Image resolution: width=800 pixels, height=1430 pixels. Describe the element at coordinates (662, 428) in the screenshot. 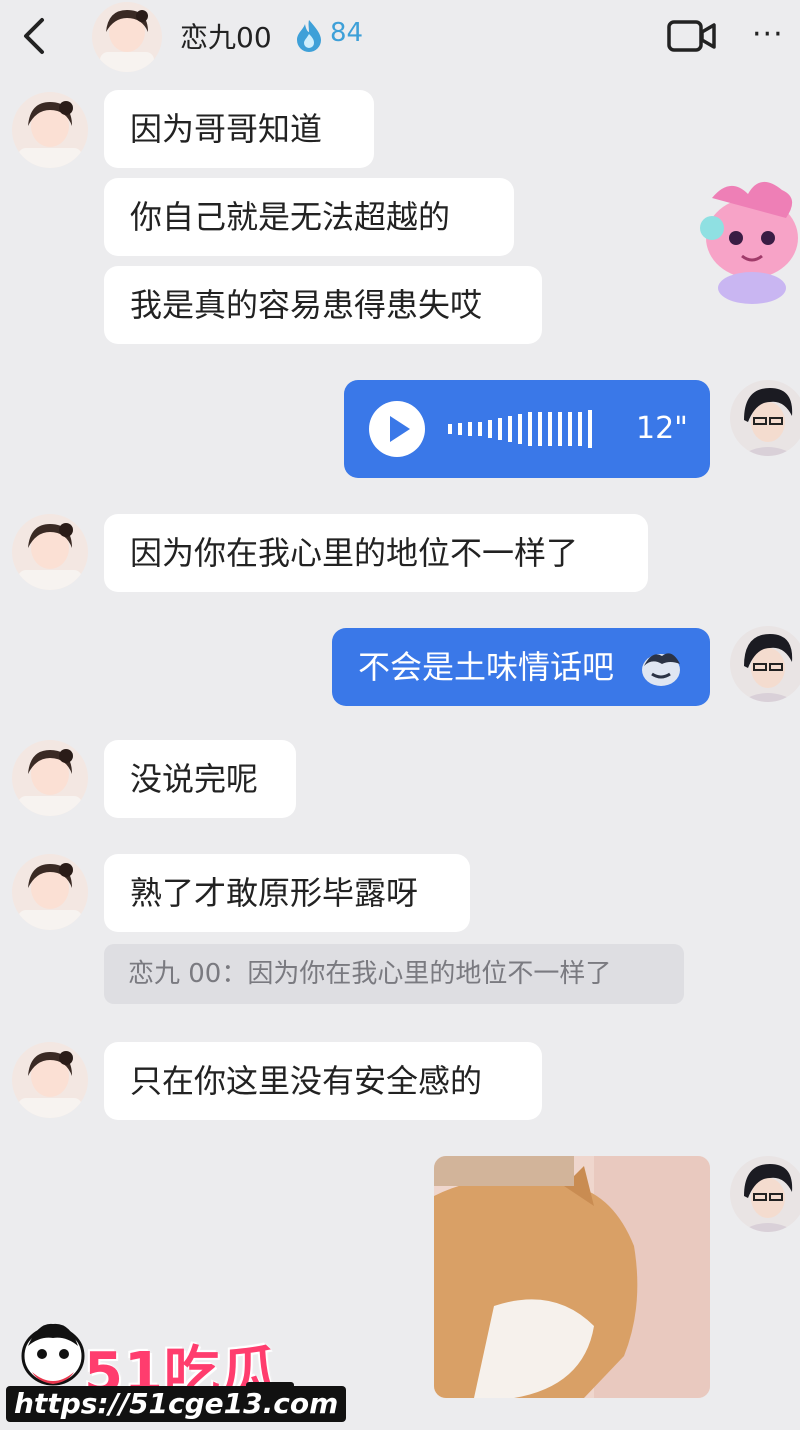

I see `voice-duration: 12"` at that location.